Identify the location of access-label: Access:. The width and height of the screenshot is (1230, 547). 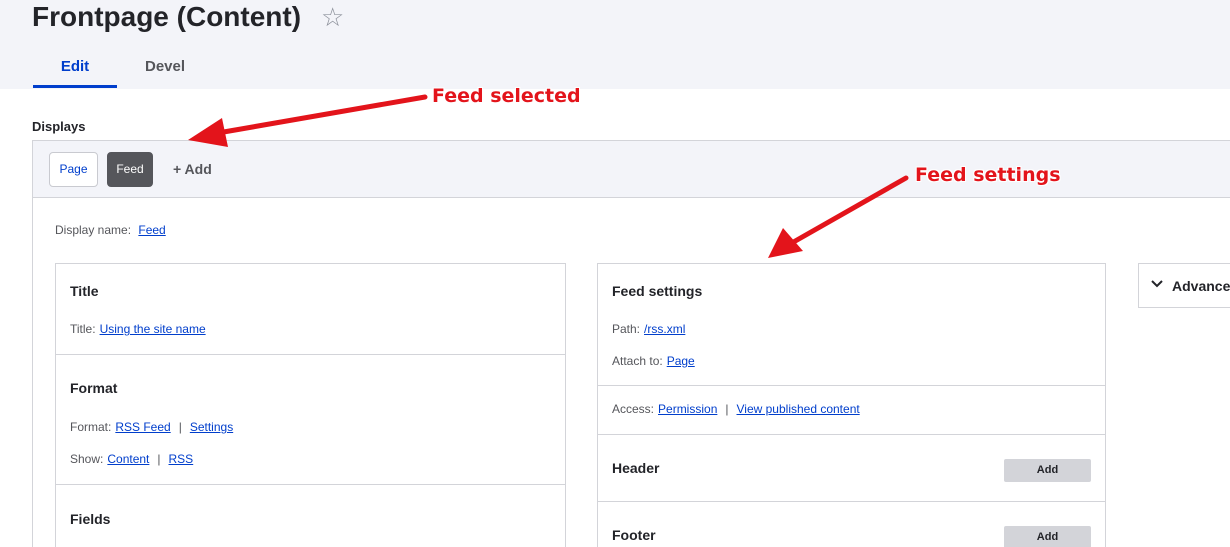
(633, 409).